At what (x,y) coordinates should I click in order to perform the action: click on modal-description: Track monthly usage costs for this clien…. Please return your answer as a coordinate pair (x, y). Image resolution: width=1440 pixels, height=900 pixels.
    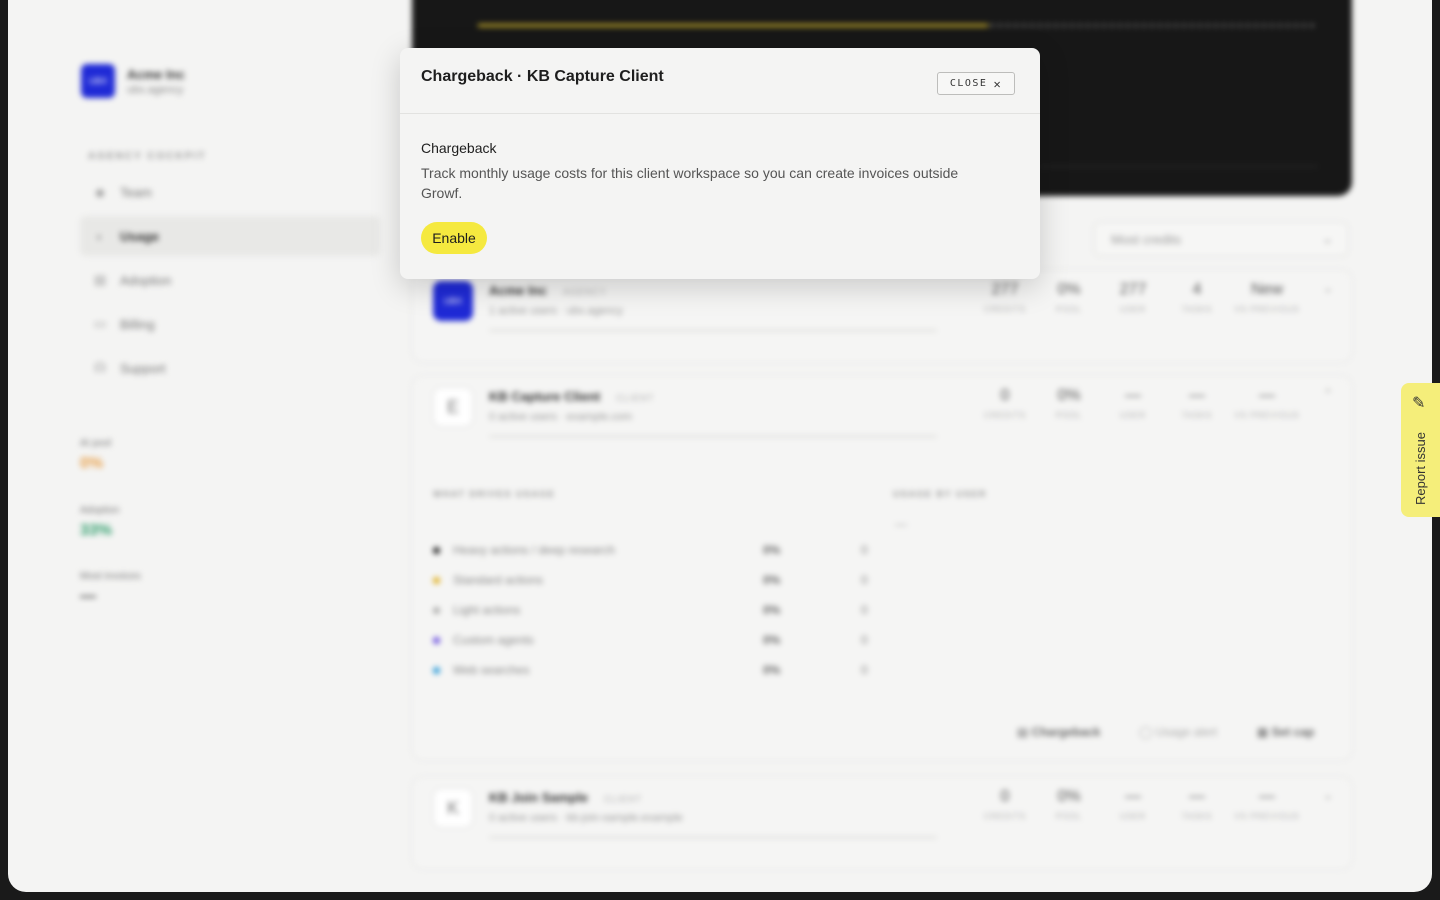
    Looking at the image, I should click on (690, 183).